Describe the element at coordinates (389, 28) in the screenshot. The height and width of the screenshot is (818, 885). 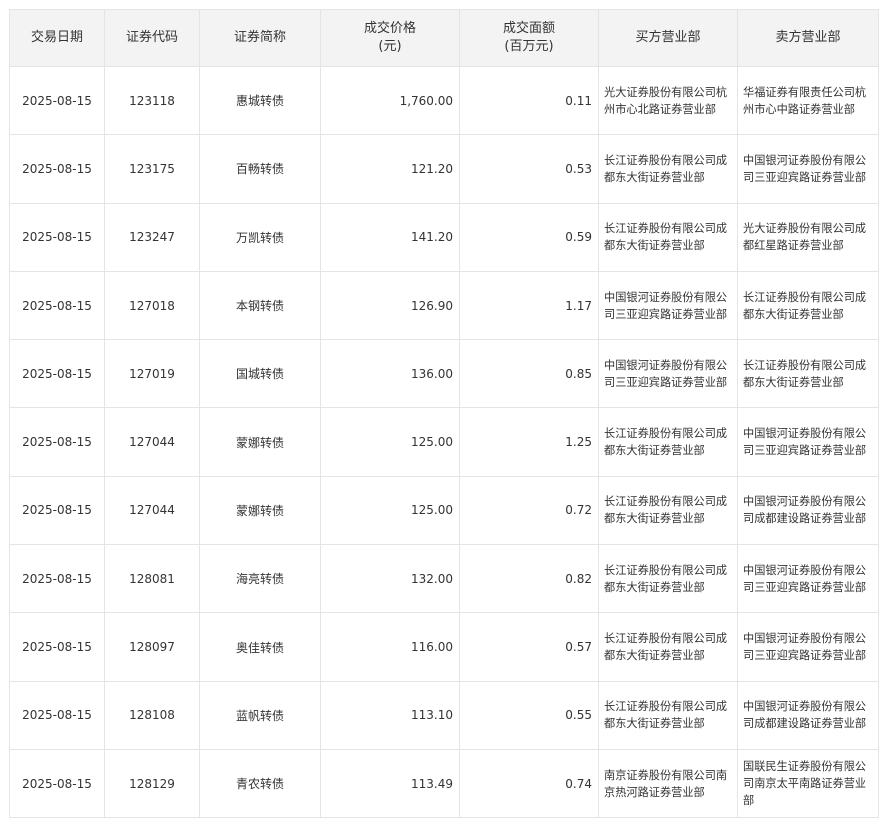
I see `header-trade-price-label: 成交价格` at that location.